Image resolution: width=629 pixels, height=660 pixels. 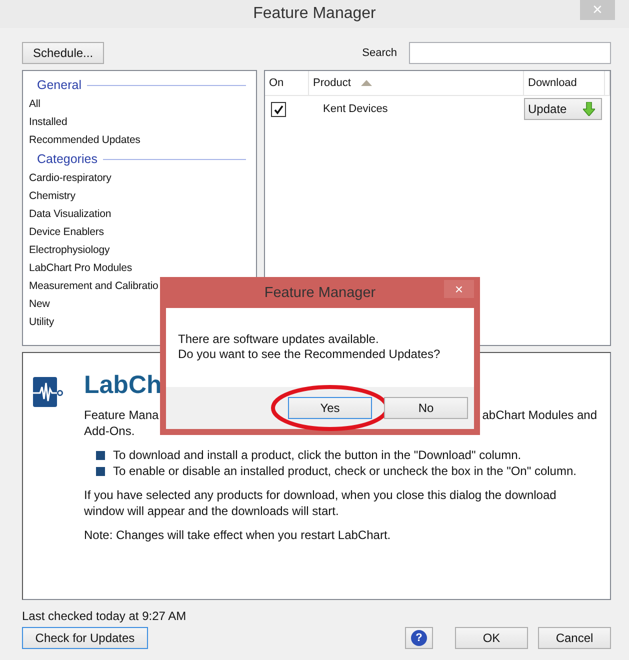 What do you see at coordinates (238, 535) in the screenshot?
I see `info-paragraph: Note: Changes will take effect when you restart LabChart.` at bounding box center [238, 535].